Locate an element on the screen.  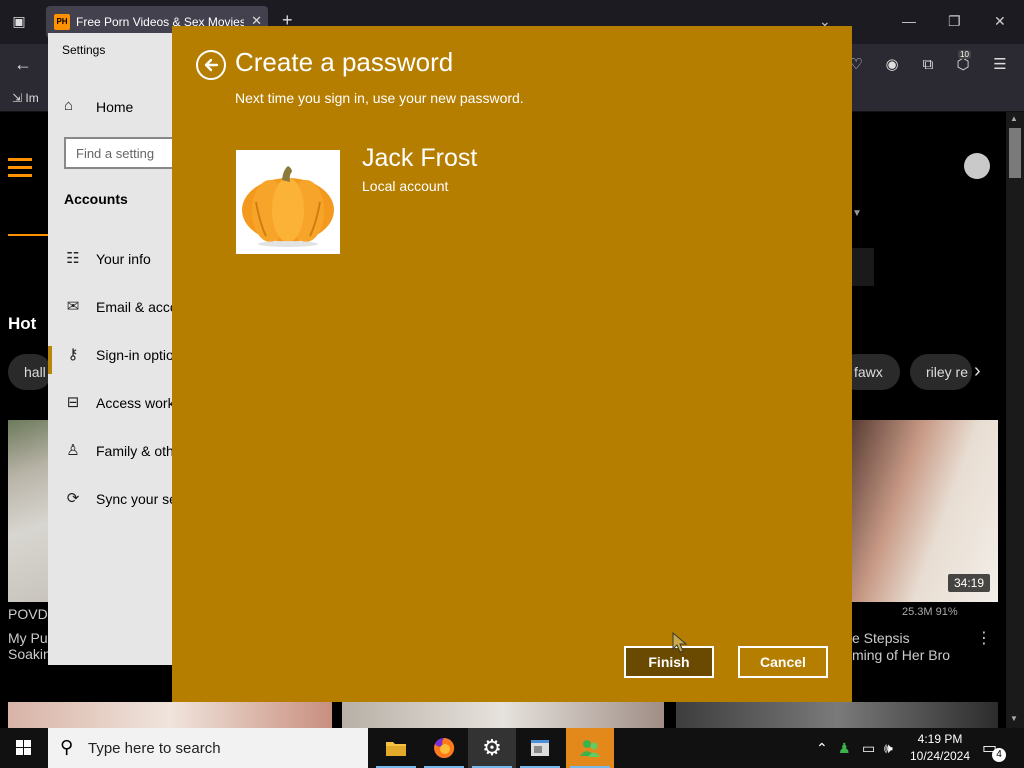
firefox-icon is located at coordinates (444, 747).